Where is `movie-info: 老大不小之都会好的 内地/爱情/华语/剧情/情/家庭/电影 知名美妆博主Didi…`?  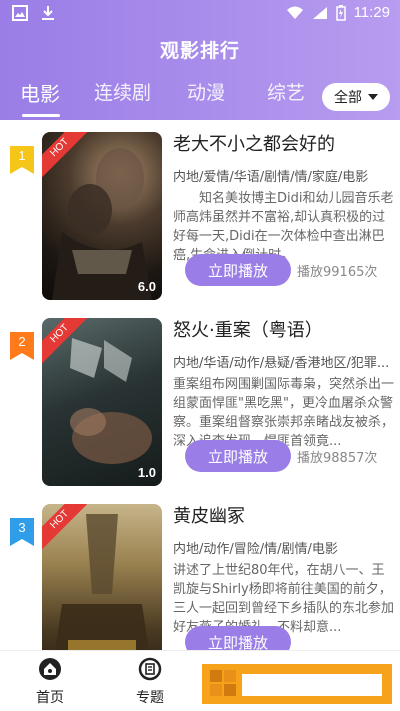 movie-info: 老大不小之都会好的 内地/爱情/华语/剧情/情/家庭/电影 知名美妆博主Didi… is located at coordinates (284, 197).